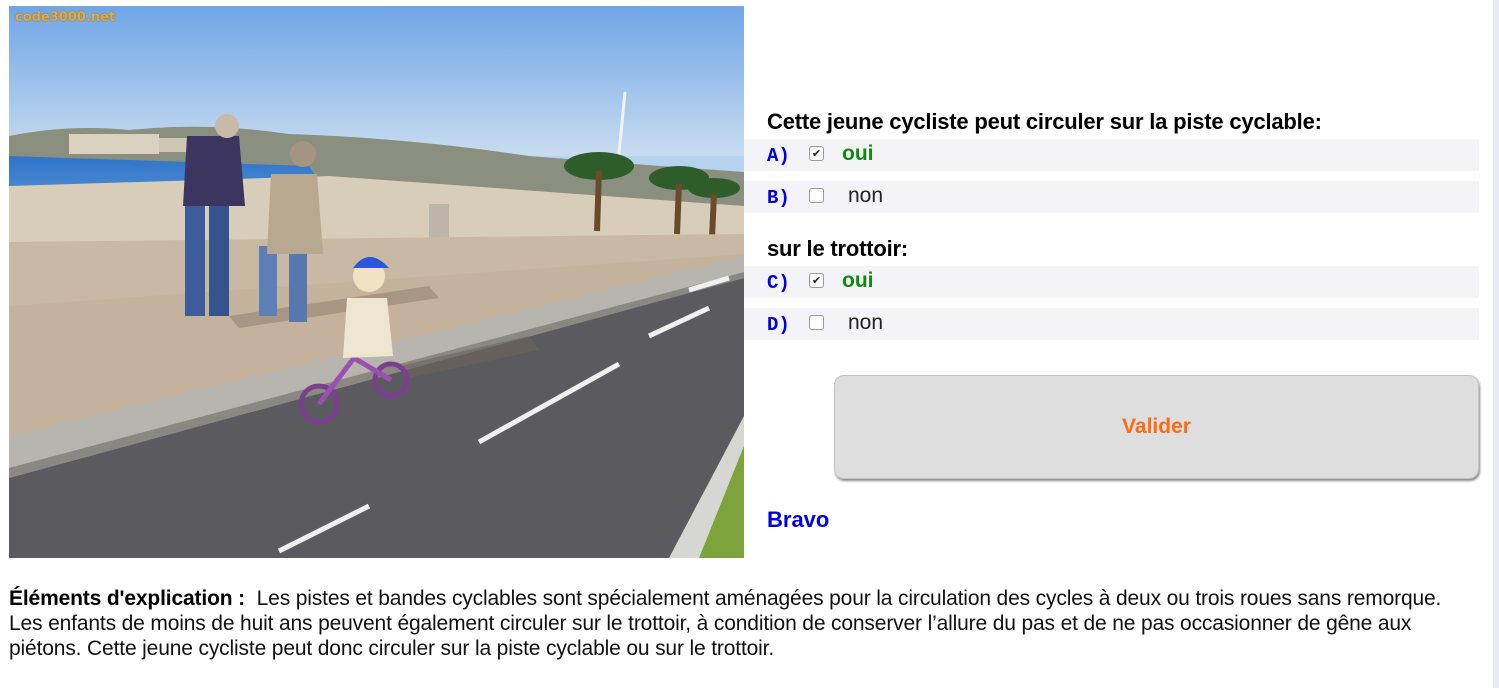  What do you see at coordinates (778, 325) in the screenshot?
I see `answer-letter: D)` at bounding box center [778, 325].